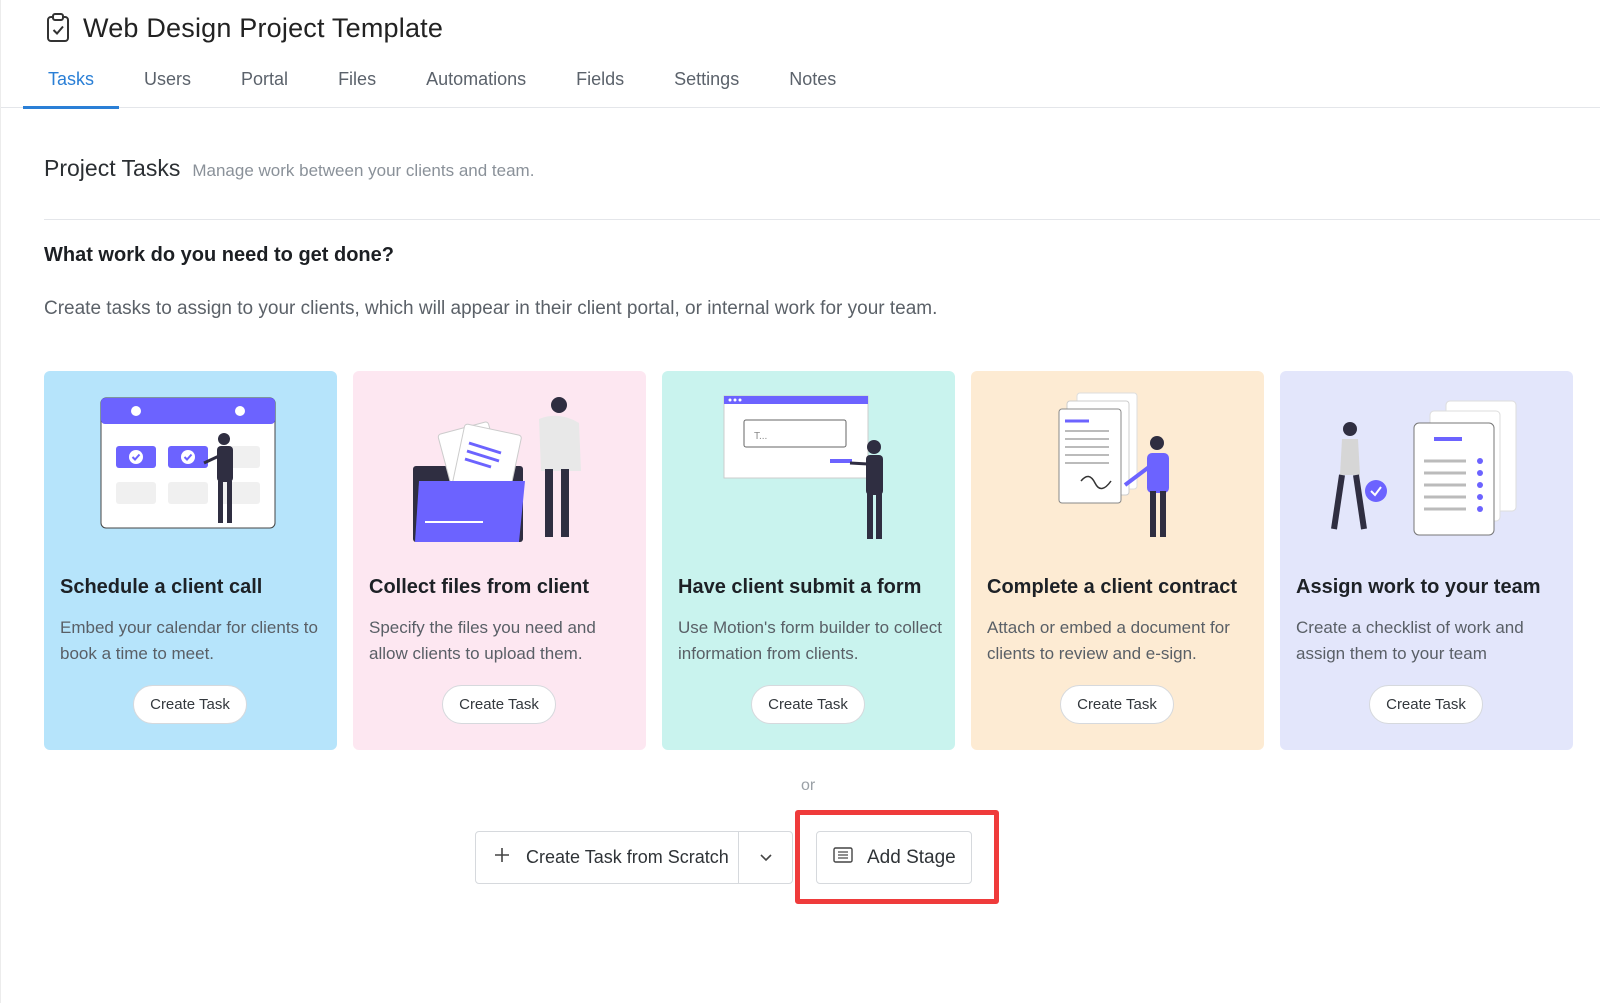  Describe the element at coordinates (357, 87) in the screenshot. I see `tab-files: Files` at that location.